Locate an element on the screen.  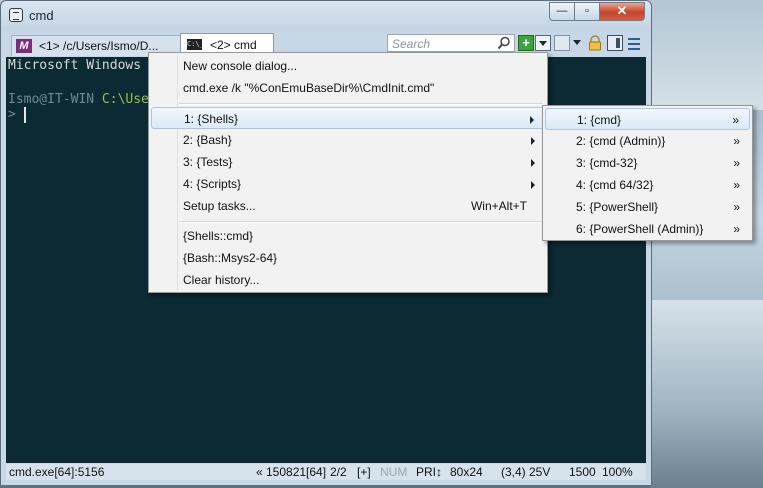
status-plus: [+] is located at coordinates (364, 472).